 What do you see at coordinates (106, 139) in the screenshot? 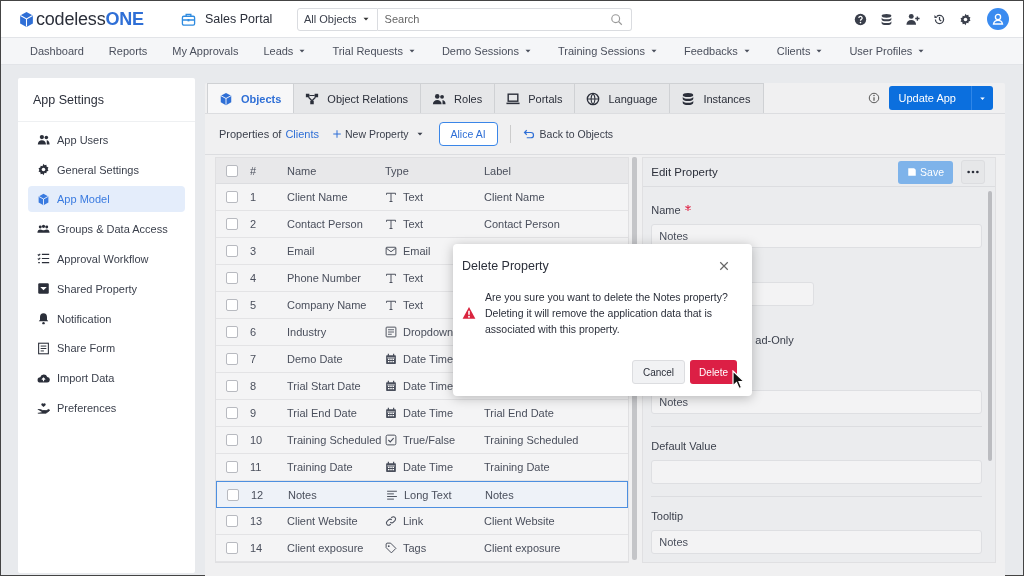
I see `sidebar-item: App Users` at bounding box center [106, 139].